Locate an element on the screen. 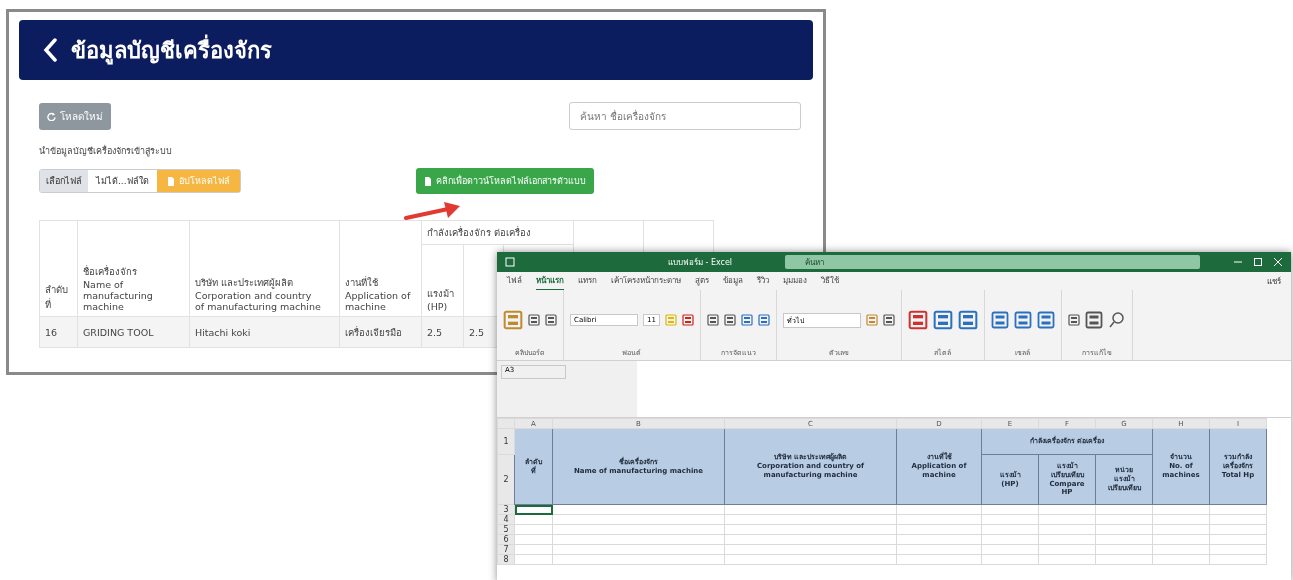 The width and height of the screenshot is (1293, 580). ribbon-tab: มุมมอง is located at coordinates (795, 281).